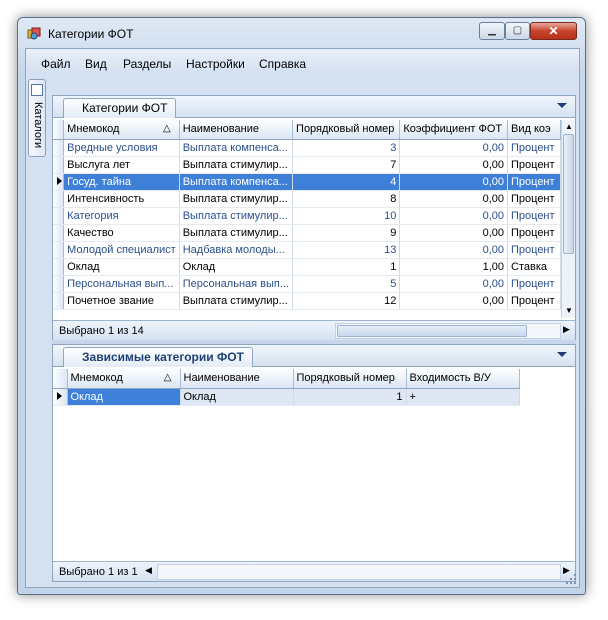 The height and width of the screenshot is (620, 608). I want to click on menu-view: Вид, so click(96, 64).